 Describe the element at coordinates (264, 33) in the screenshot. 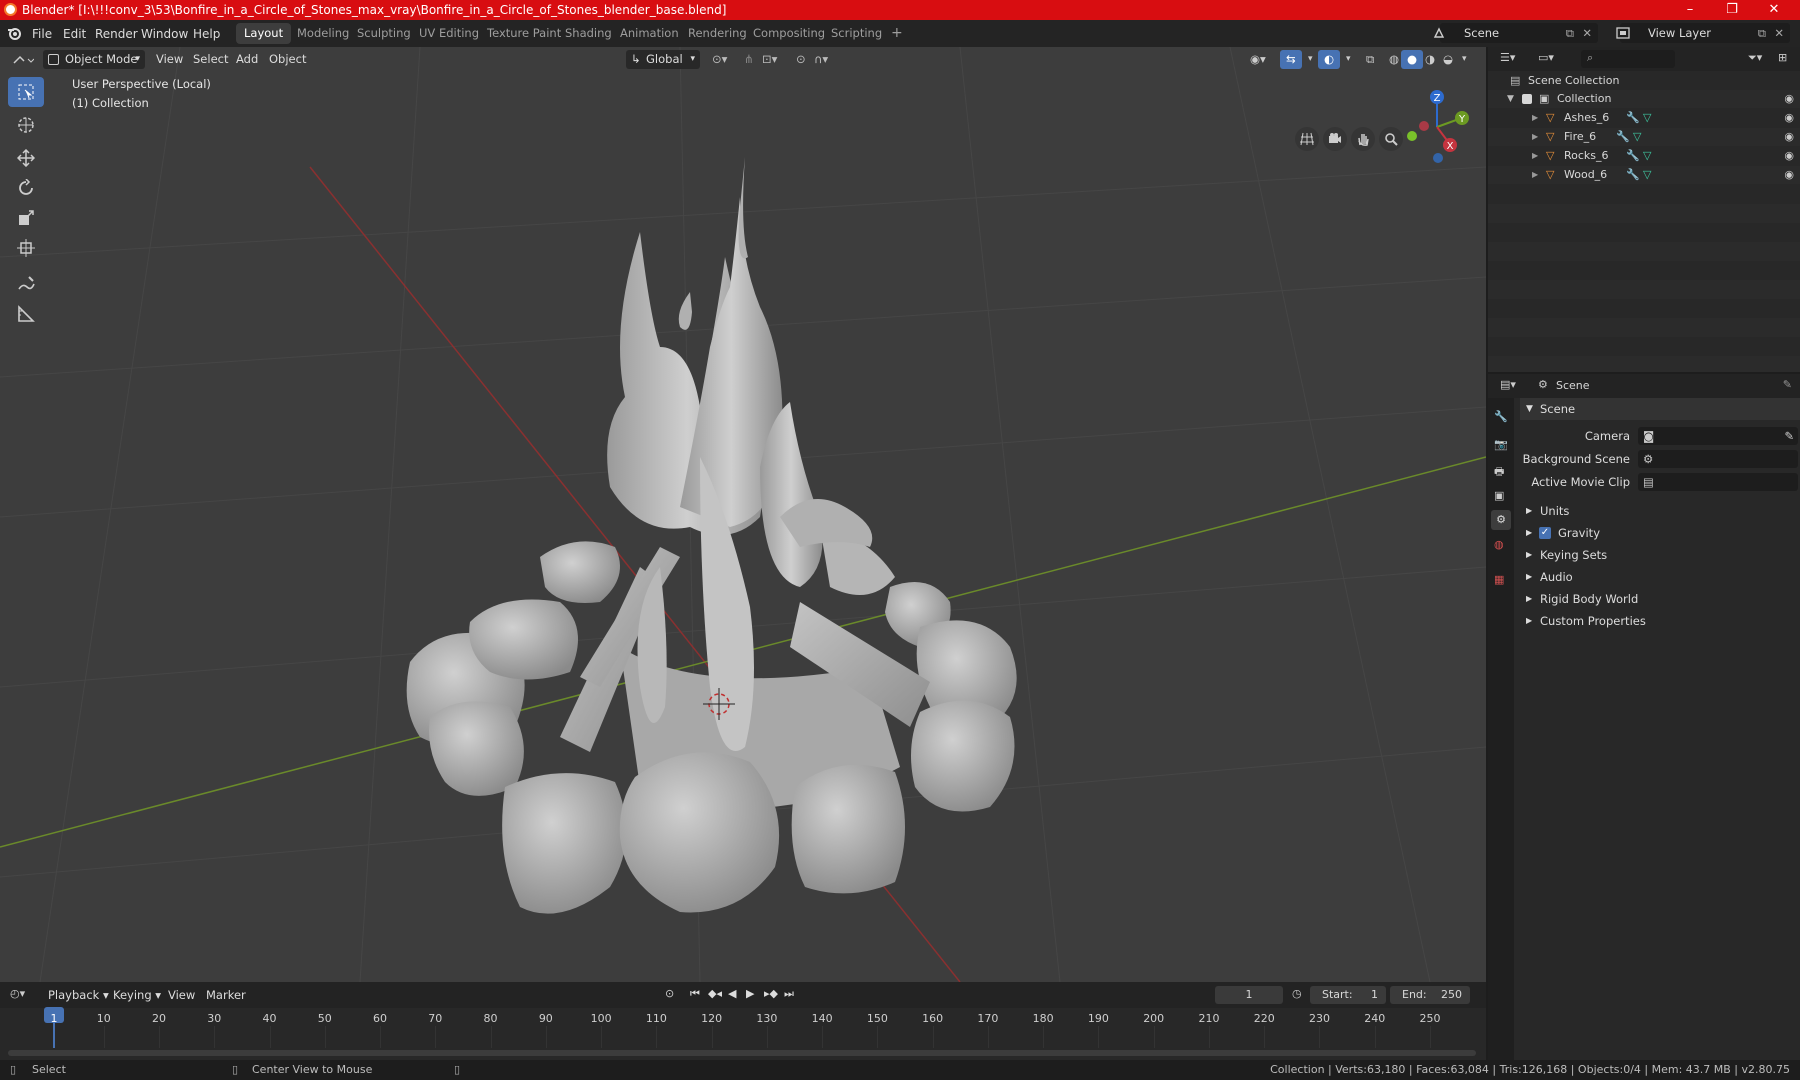

I see `tab-layout: Layout` at that location.